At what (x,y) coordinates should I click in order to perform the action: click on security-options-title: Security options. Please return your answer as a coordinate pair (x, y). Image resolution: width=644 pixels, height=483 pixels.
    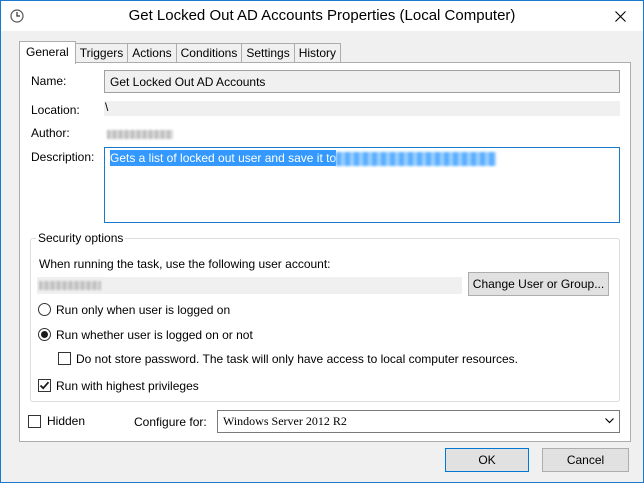
    Looking at the image, I should click on (81, 238).